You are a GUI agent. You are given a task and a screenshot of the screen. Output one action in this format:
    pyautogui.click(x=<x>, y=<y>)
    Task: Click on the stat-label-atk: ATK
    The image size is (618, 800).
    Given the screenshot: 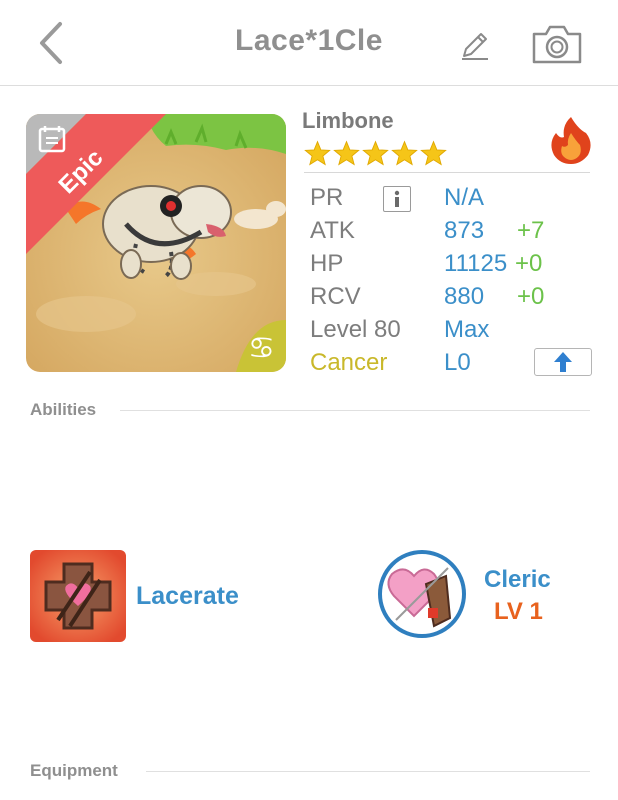 What is the action you would take?
    pyautogui.click(x=332, y=230)
    